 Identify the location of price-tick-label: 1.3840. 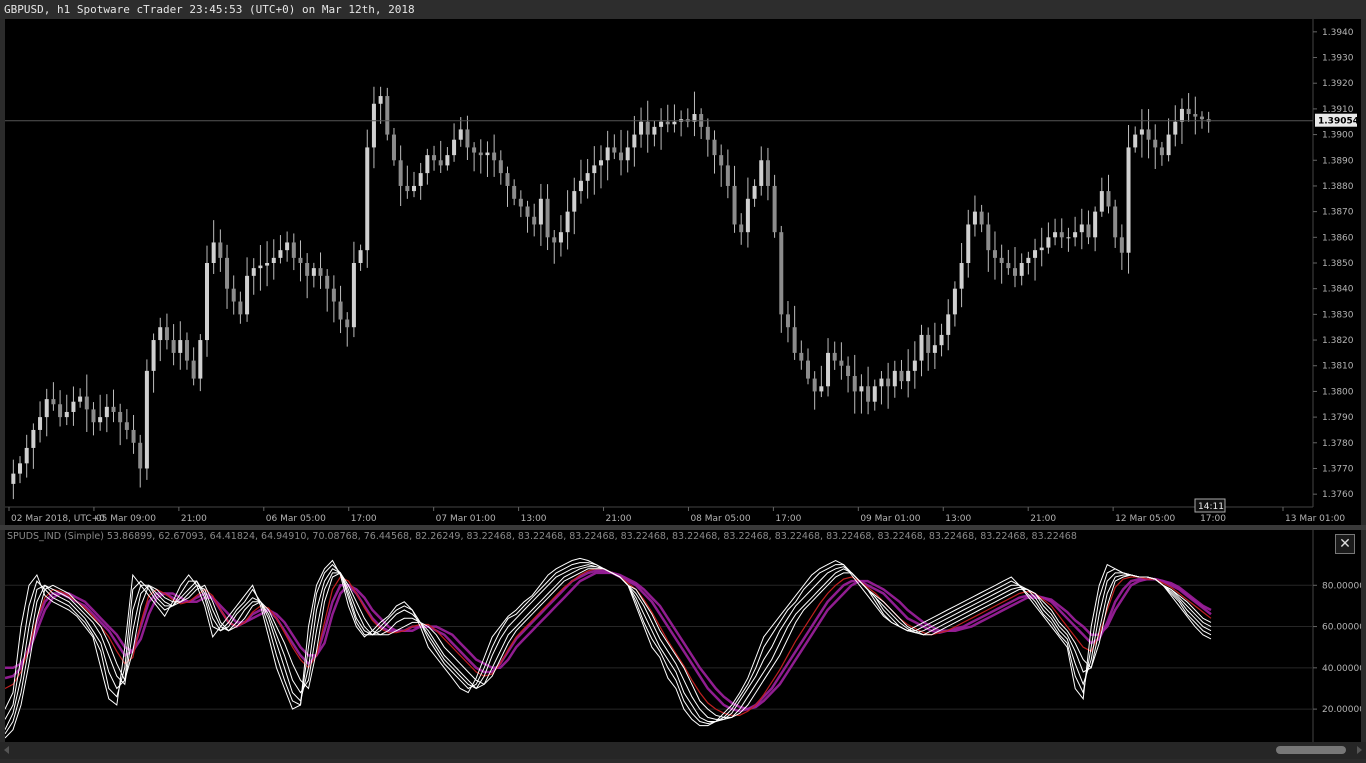
(1338, 290).